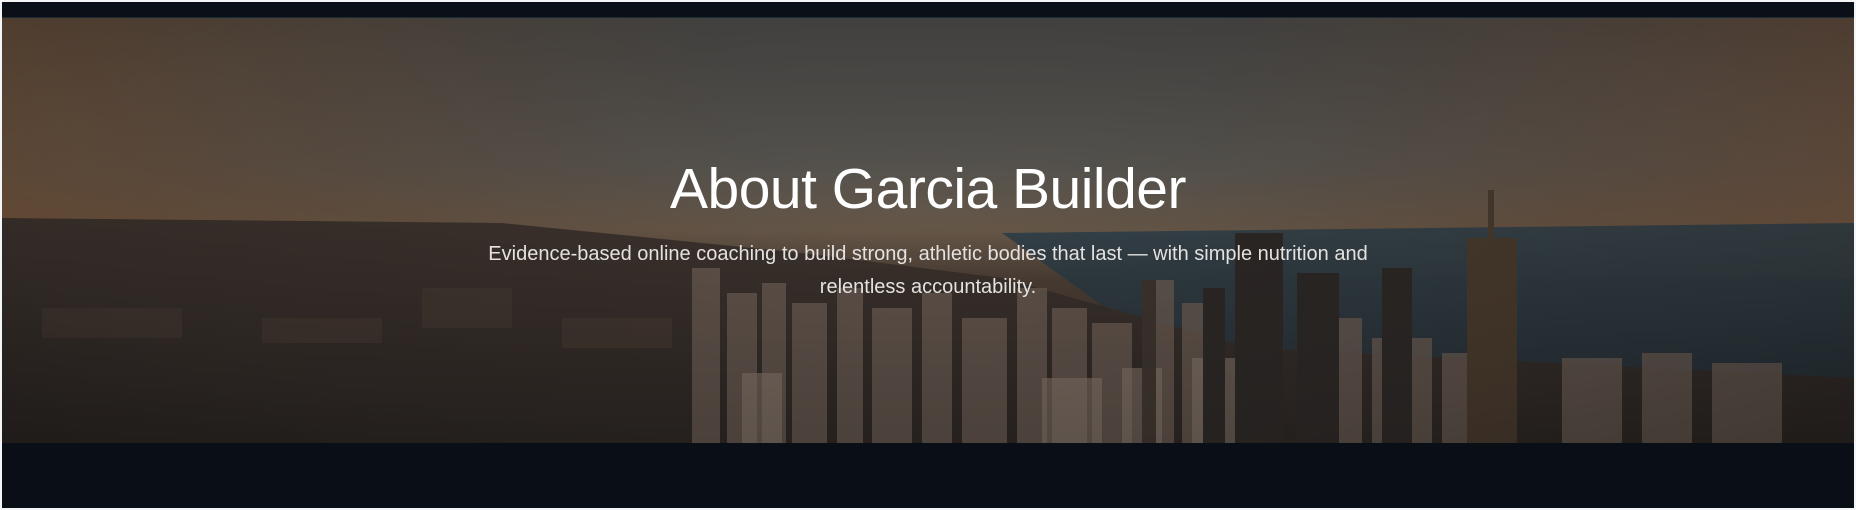 The width and height of the screenshot is (1856, 510). I want to click on dark-section-below-hero, so click(928, 475).